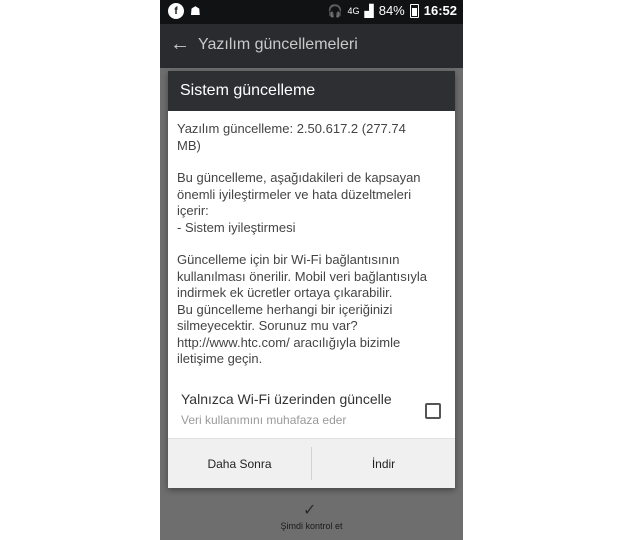 The width and height of the screenshot is (640, 540). What do you see at coordinates (311, 12) in the screenshot?
I see `status-bar: f ☗ 🎧 4G ▟ 84% 16:52` at bounding box center [311, 12].